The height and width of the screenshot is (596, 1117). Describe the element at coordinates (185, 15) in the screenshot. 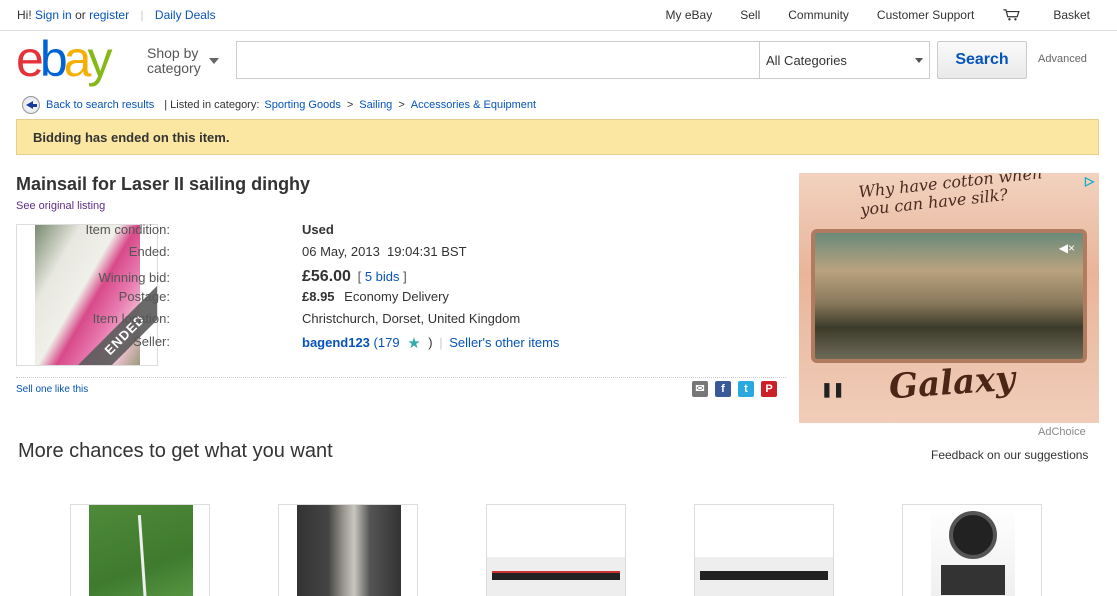

I see `daily-deals-link: Daily Deals` at that location.